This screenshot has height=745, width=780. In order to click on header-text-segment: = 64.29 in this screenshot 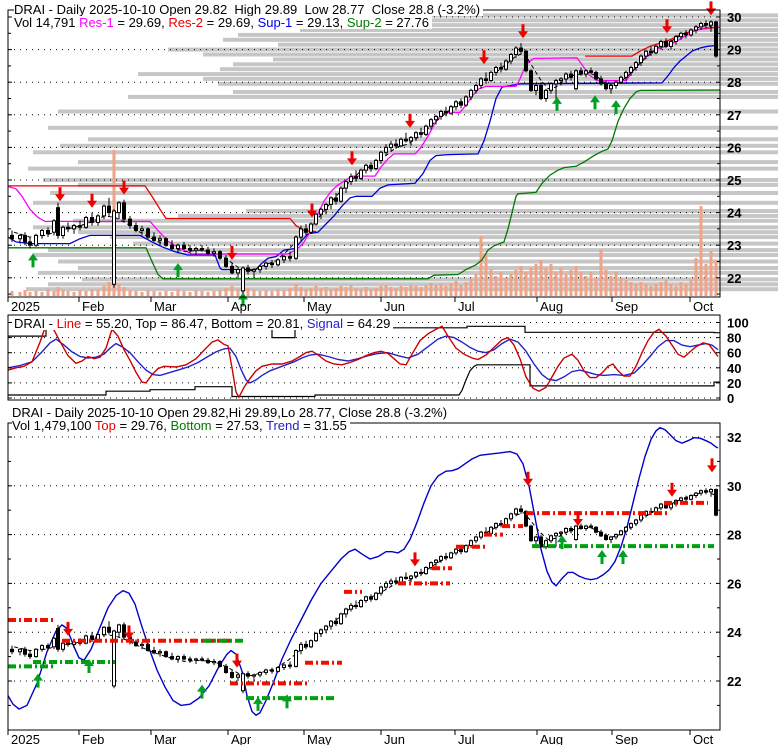, I will do `click(366, 323)`.